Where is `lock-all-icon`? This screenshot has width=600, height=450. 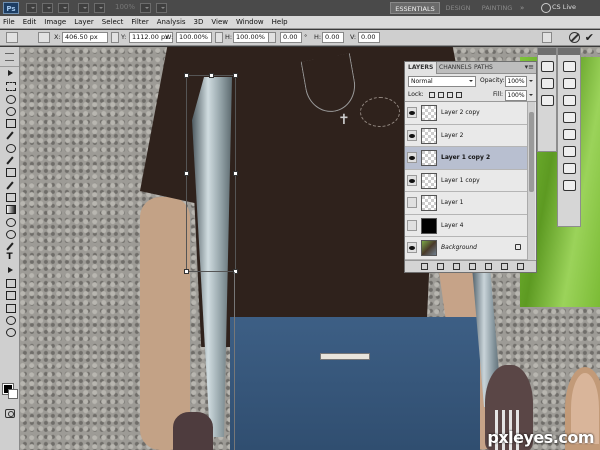 lock-all-icon is located at coordinates (459, 95).